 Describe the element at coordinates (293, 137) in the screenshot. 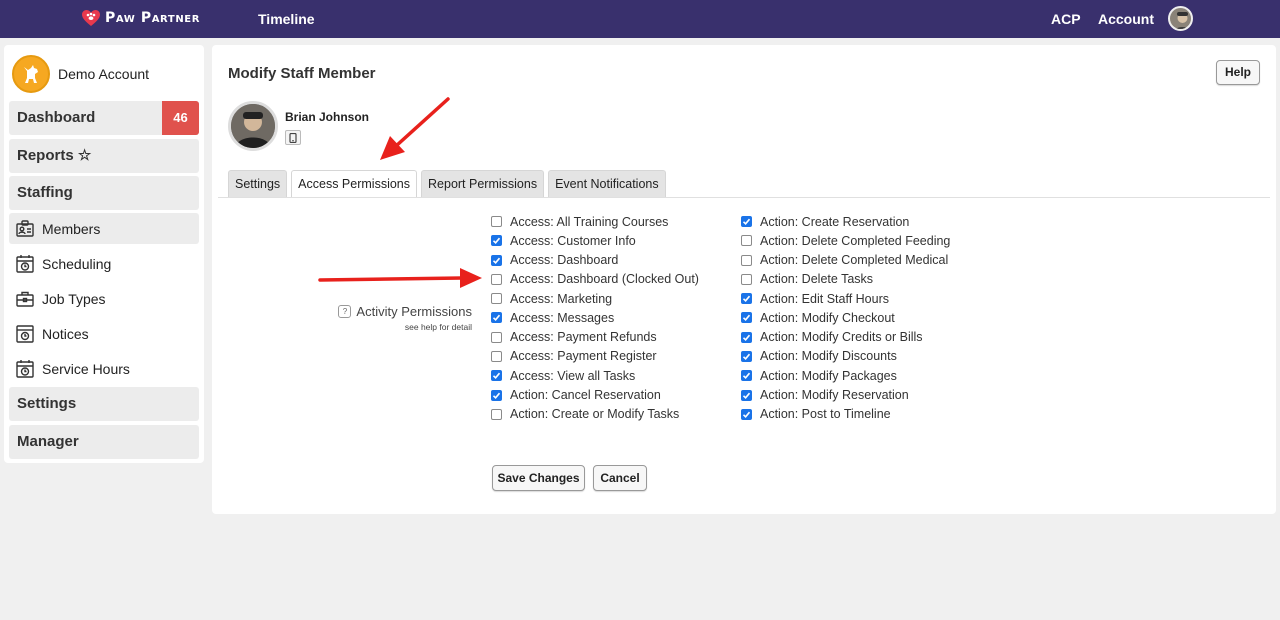

I see `phone-icon` at that location.